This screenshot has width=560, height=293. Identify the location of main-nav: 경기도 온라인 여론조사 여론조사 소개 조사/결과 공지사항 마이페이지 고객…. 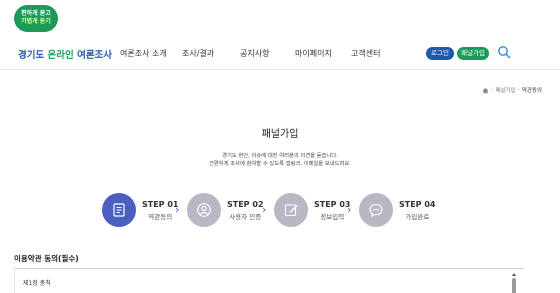
(280, 53).